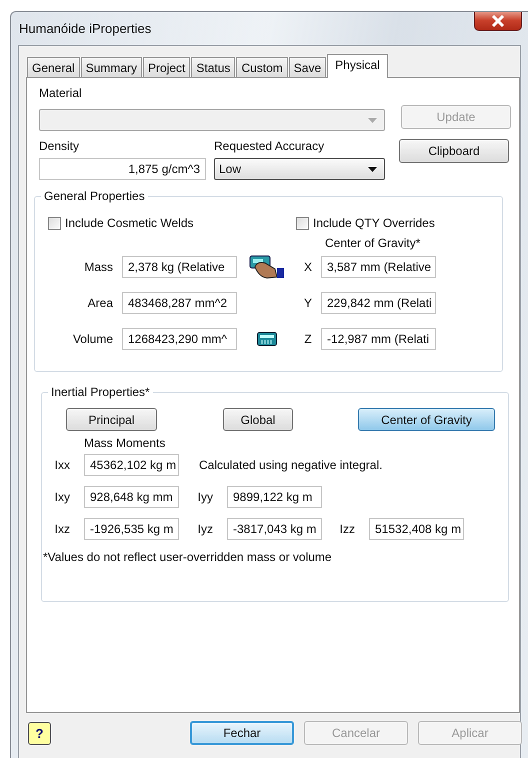 The image size is (528, 758). I want to click on value-field: 45362,102 kg m, so click(131, 465).